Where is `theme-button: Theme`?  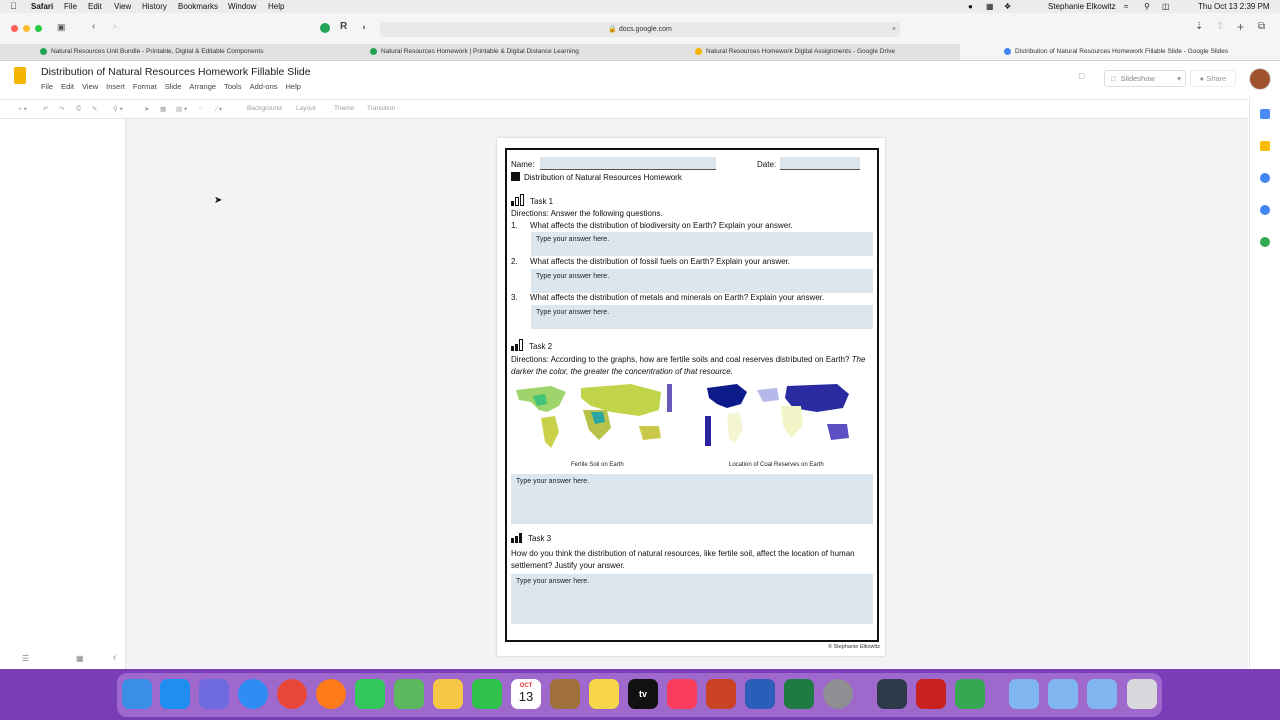
theme-button: Theme is located at coordinates (344, 108).